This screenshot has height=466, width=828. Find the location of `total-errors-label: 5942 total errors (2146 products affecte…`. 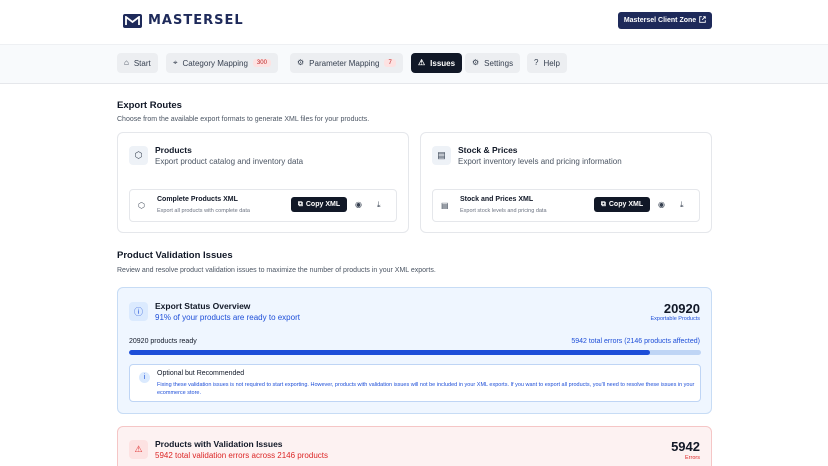

total-errors-label: 5942 total errors (2146 products affecte… is located at coordinates (635, 341).